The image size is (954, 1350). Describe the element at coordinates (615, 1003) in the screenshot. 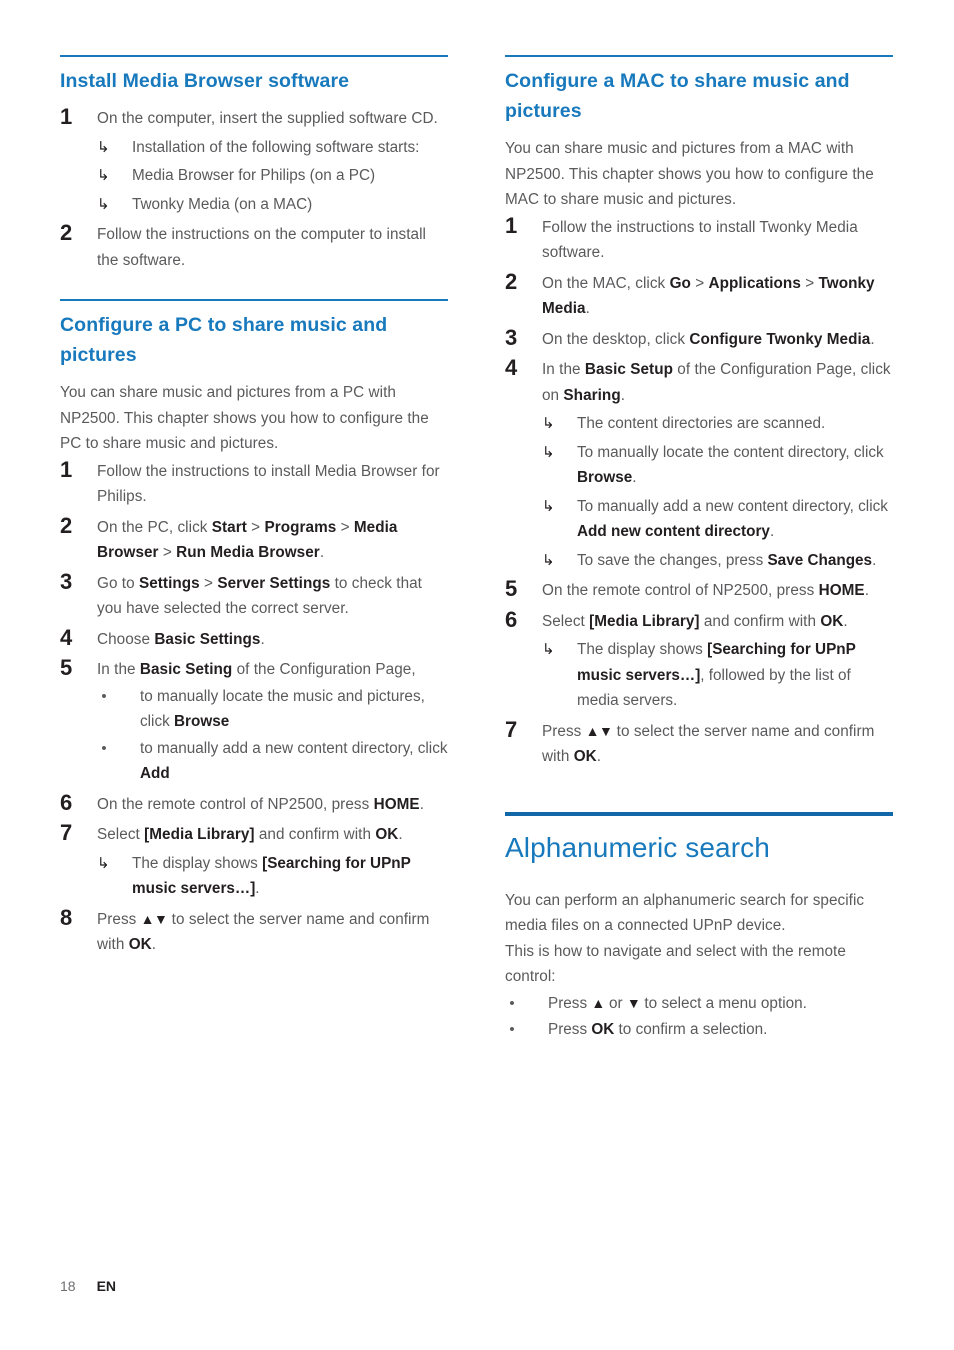

I see `text-run: or` at that location.